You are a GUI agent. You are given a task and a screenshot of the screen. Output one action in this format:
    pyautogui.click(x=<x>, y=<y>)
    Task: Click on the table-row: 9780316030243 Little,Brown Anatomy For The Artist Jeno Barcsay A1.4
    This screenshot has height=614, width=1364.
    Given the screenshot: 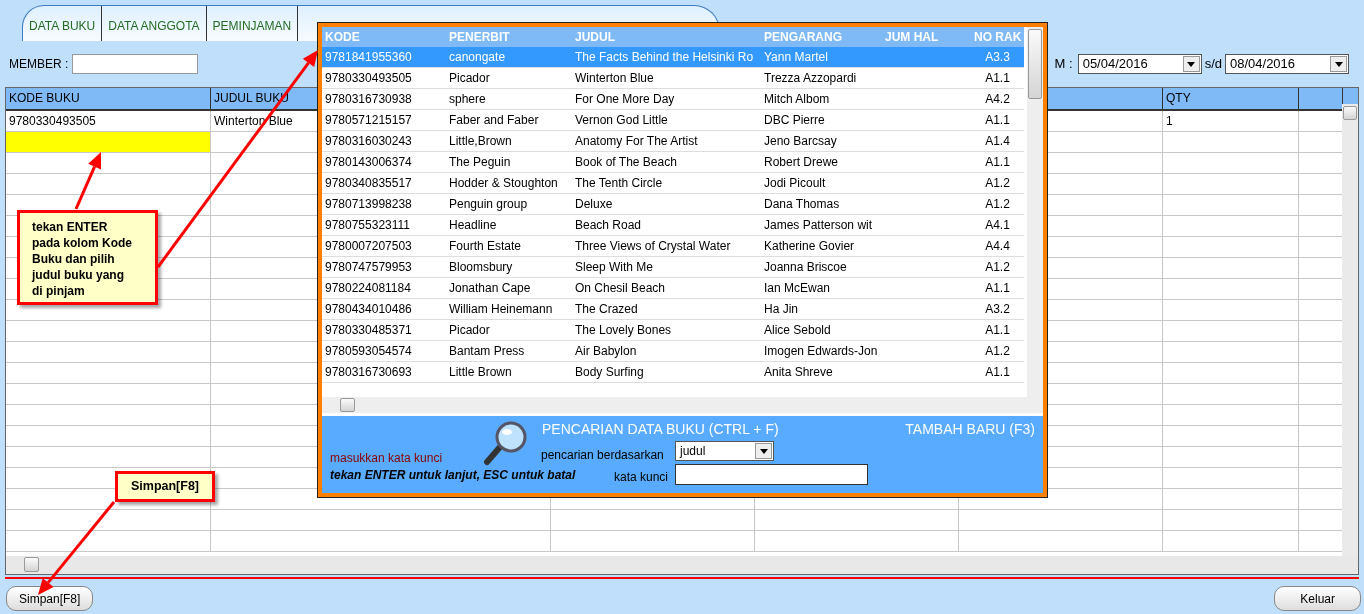 What is the action you would take?
    pyautogui.click(x=673, y=141)
    